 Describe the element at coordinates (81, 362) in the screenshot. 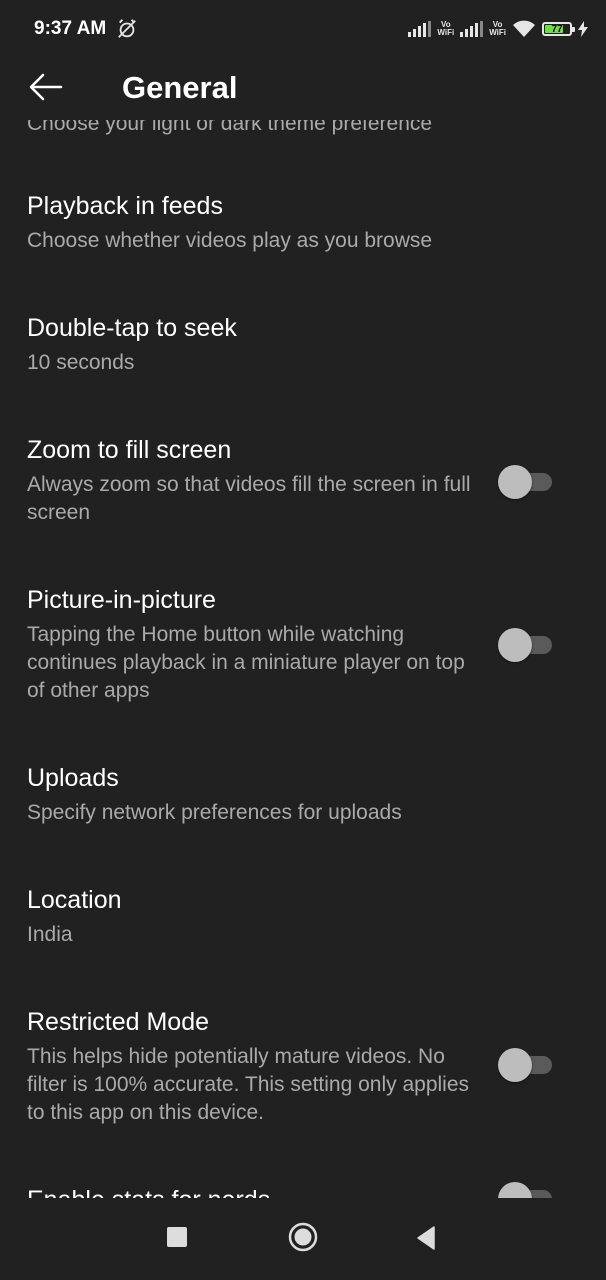

I see `setting-description: 10 seconds` at that location.